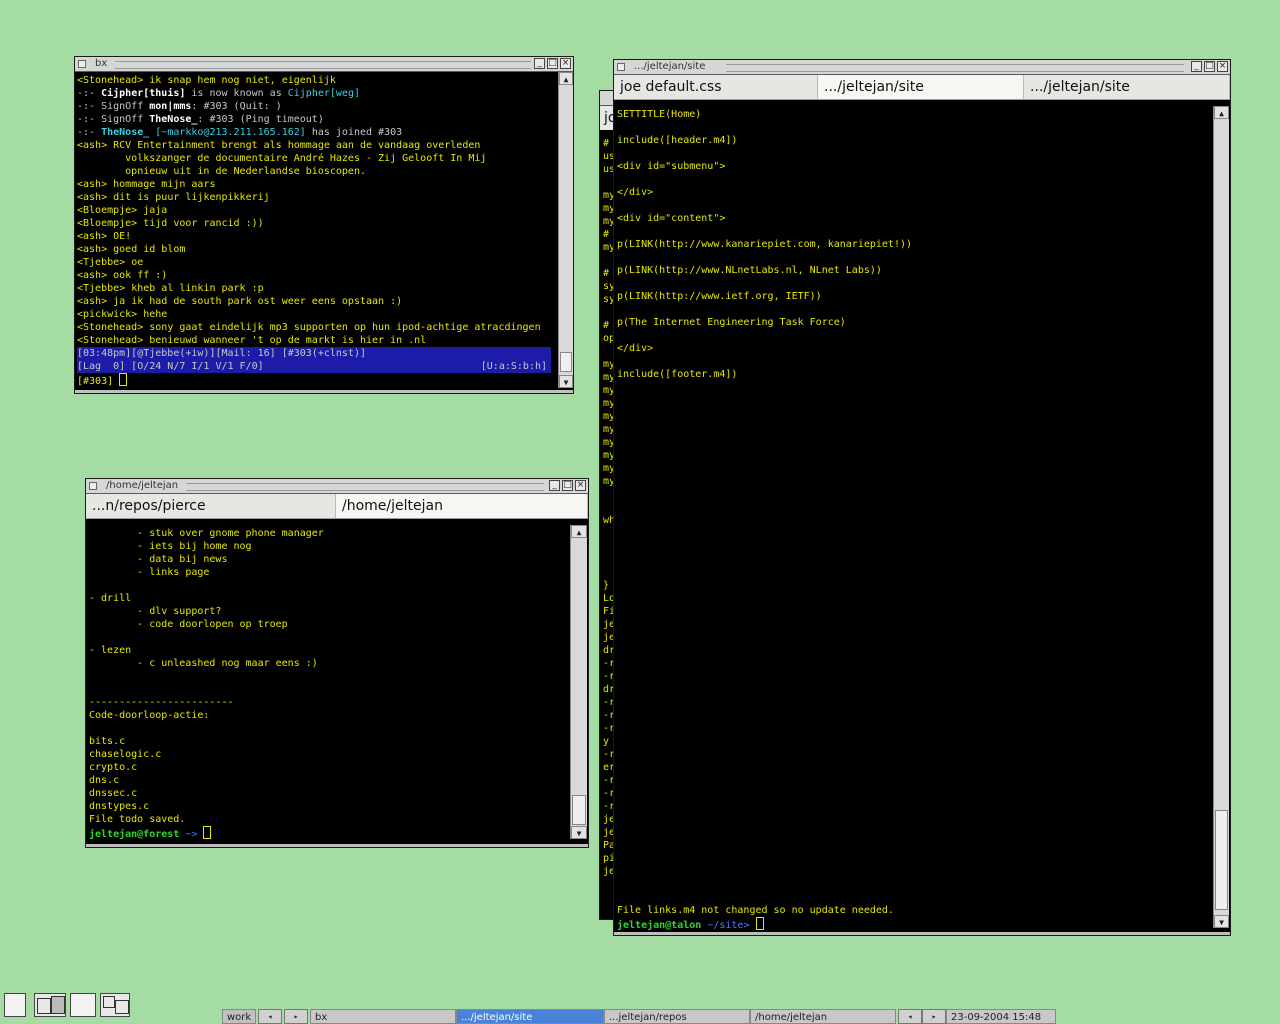  I want to click on pager-window-icon, so click(44, 1006).